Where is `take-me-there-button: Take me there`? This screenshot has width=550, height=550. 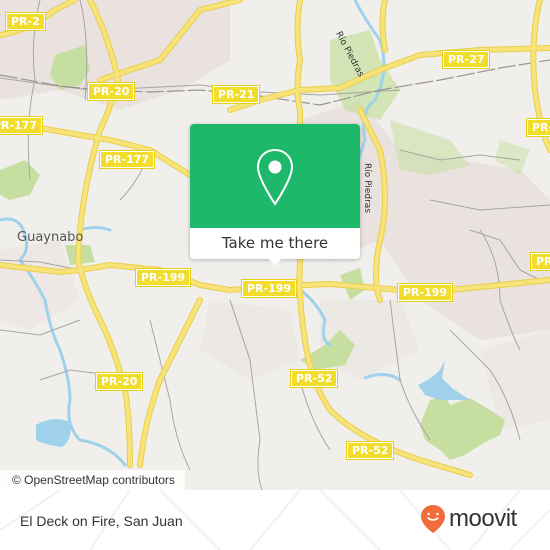 take-me-there-button: Take me there is located at coordinates (275, 243).